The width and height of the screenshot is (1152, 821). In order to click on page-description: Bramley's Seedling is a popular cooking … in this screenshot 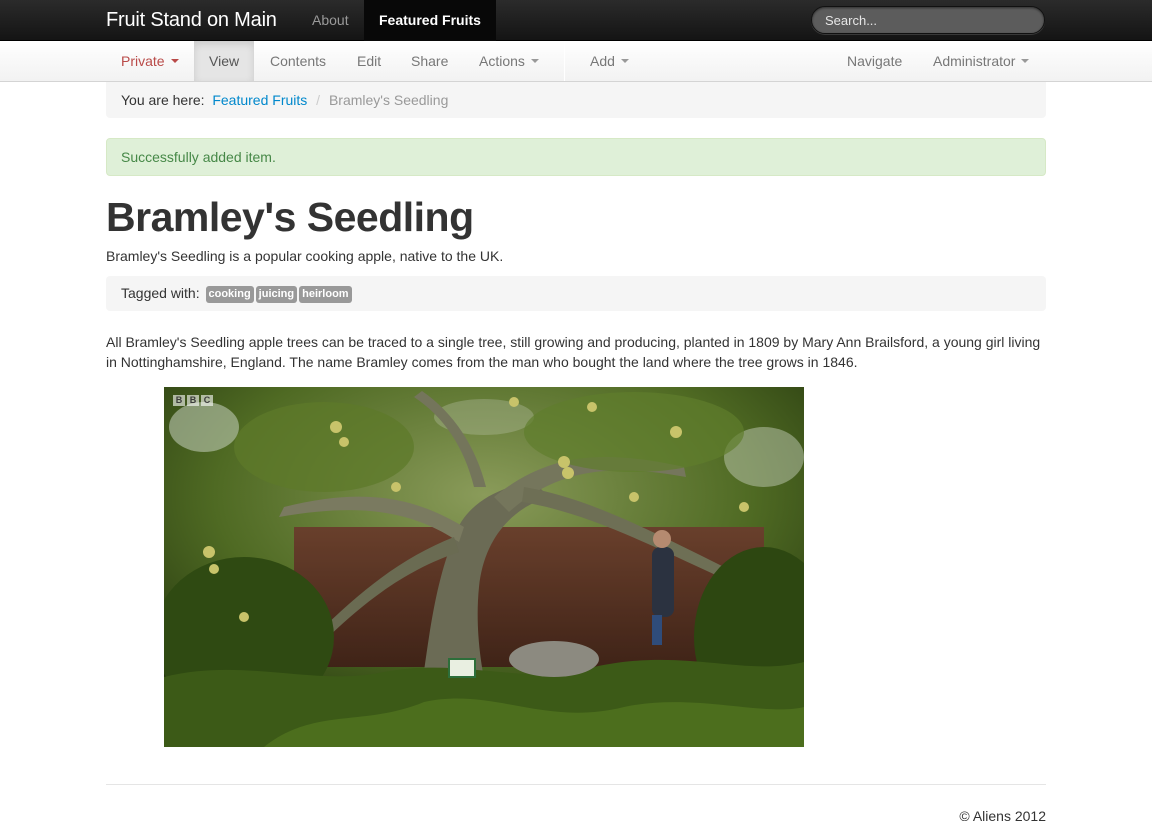, I will do `click(305, 256)`.